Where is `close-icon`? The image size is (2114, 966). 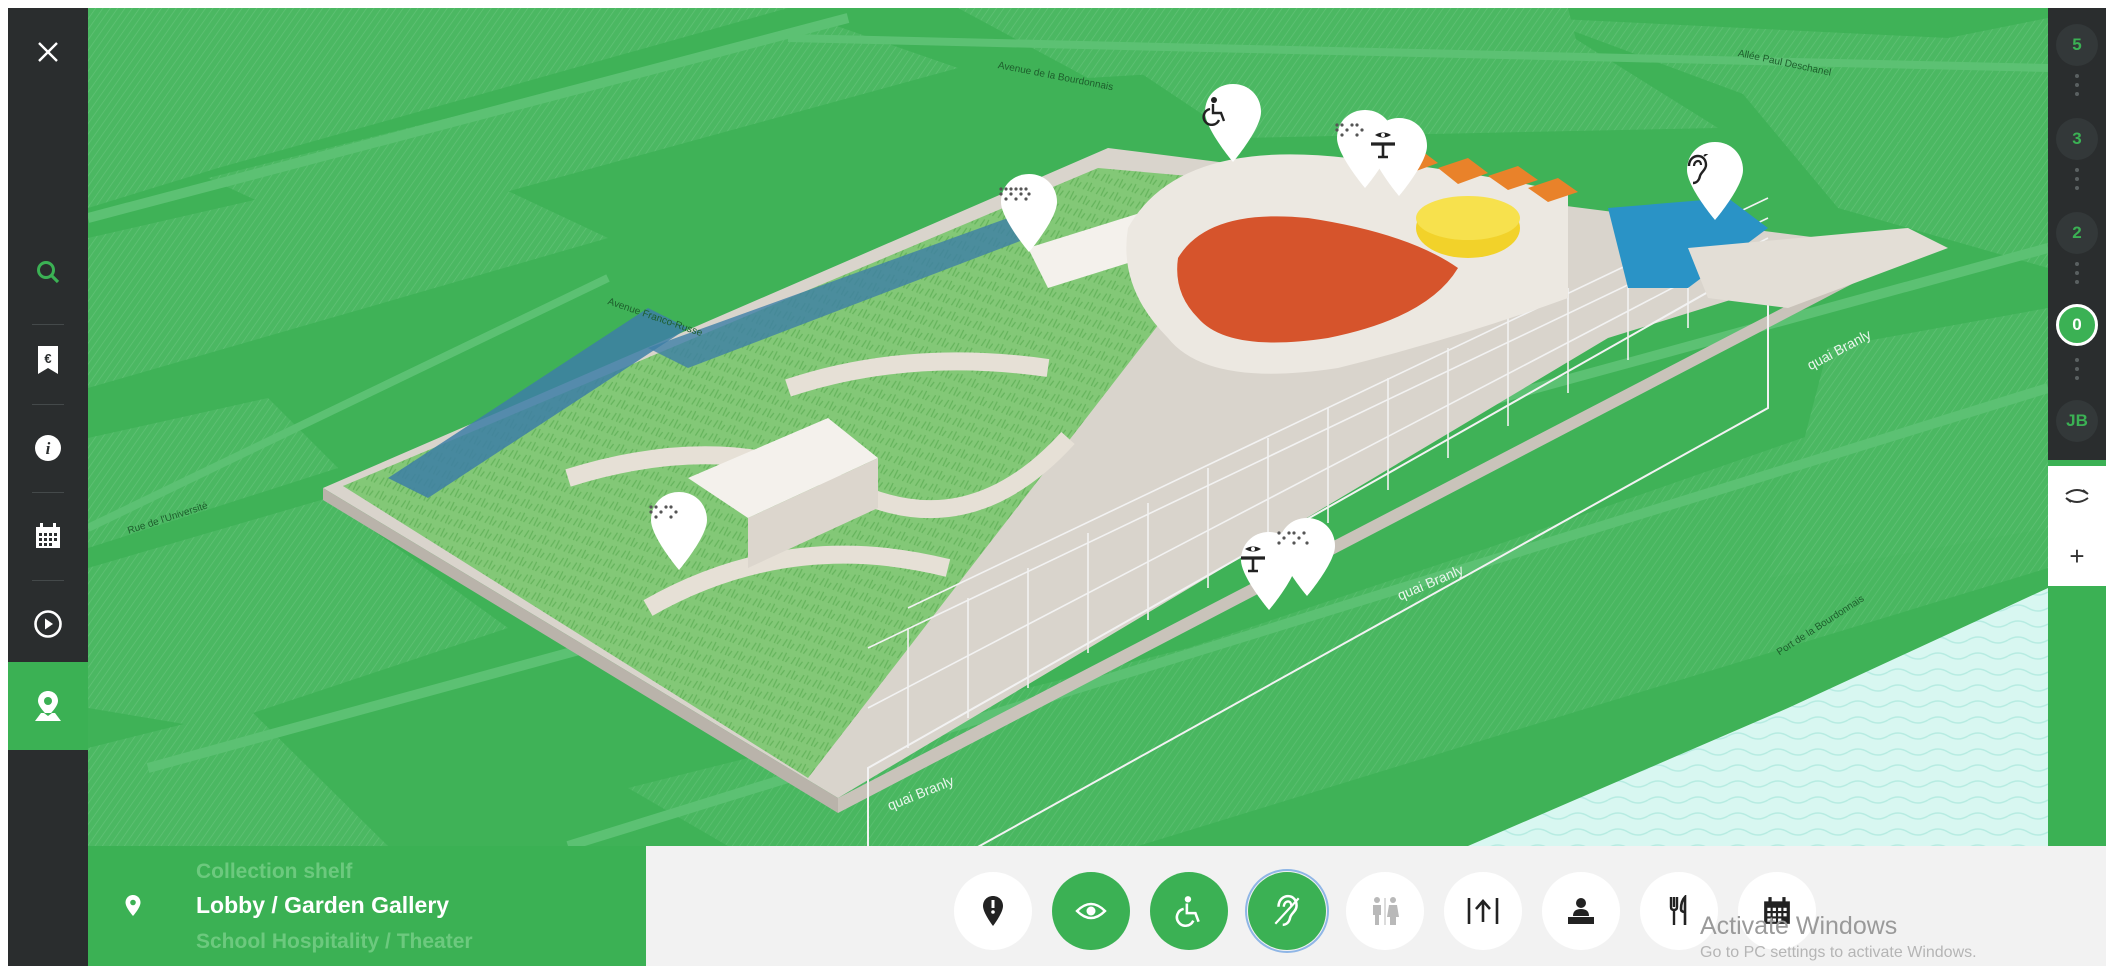
close-icon is located at coordinates (48, 52).